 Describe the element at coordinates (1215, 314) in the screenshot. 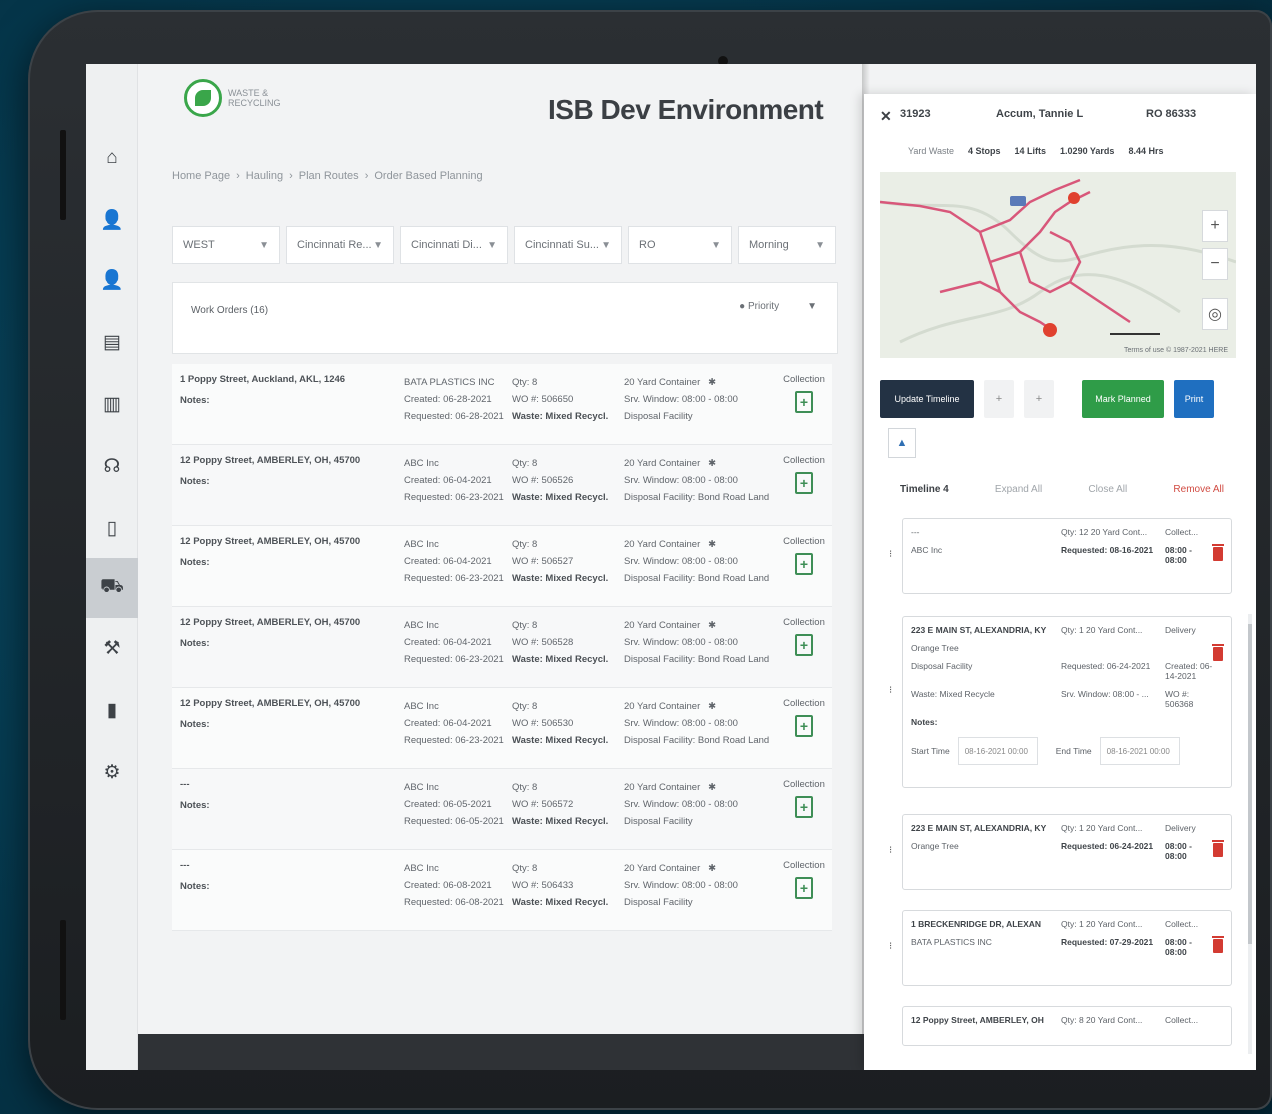

I see `locate-button: ◎` at that location.